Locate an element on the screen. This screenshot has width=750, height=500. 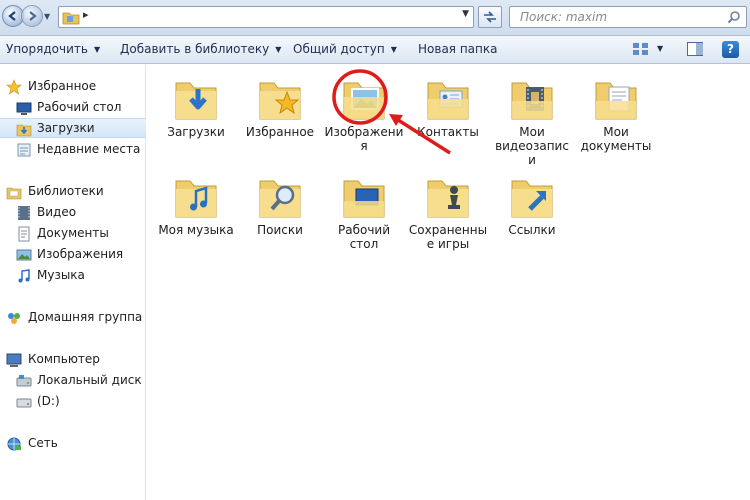
change-view-icon is located at coordinates (641, 49).